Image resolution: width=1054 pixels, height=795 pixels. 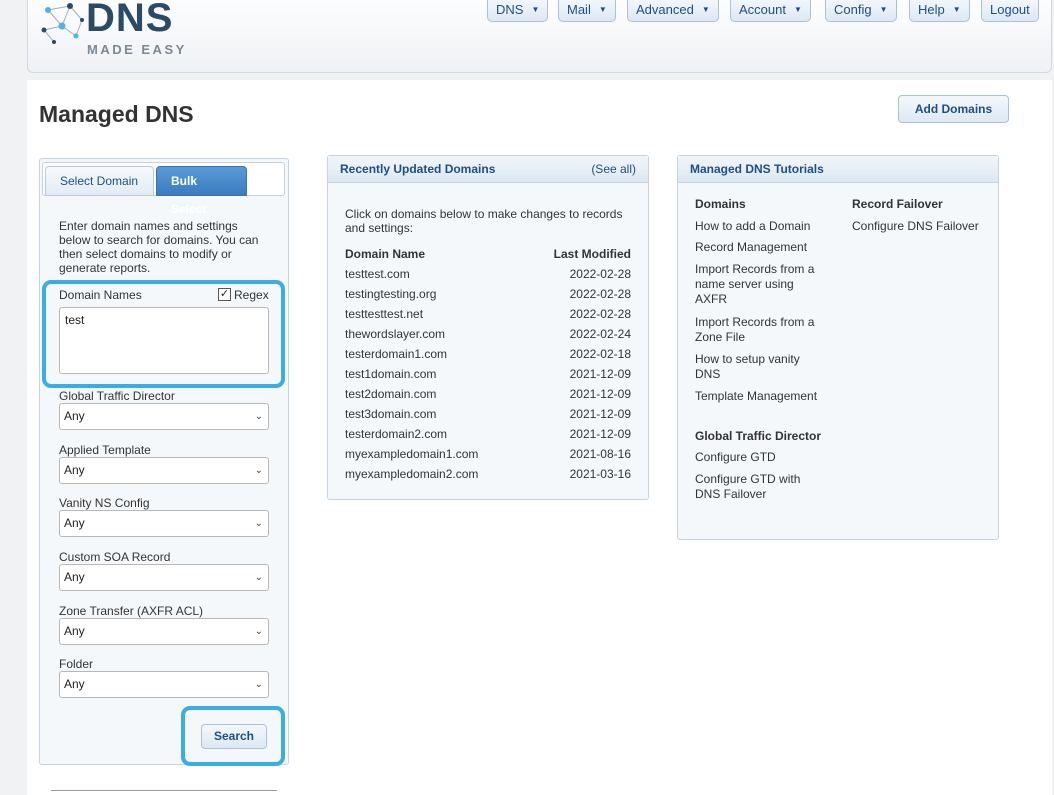 I want to click on table-row: testerdomain2.com 2021-12-09, so click(x=488, y=435).